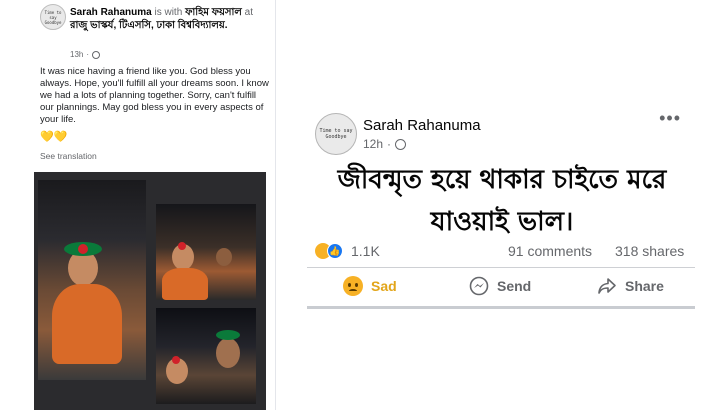 This screenshot has width=720, height=410. What do you see at coordinates (335, 251) in the screenshot?
I see `like-reaction-icon: 👍` at bounding box center [335, 251].